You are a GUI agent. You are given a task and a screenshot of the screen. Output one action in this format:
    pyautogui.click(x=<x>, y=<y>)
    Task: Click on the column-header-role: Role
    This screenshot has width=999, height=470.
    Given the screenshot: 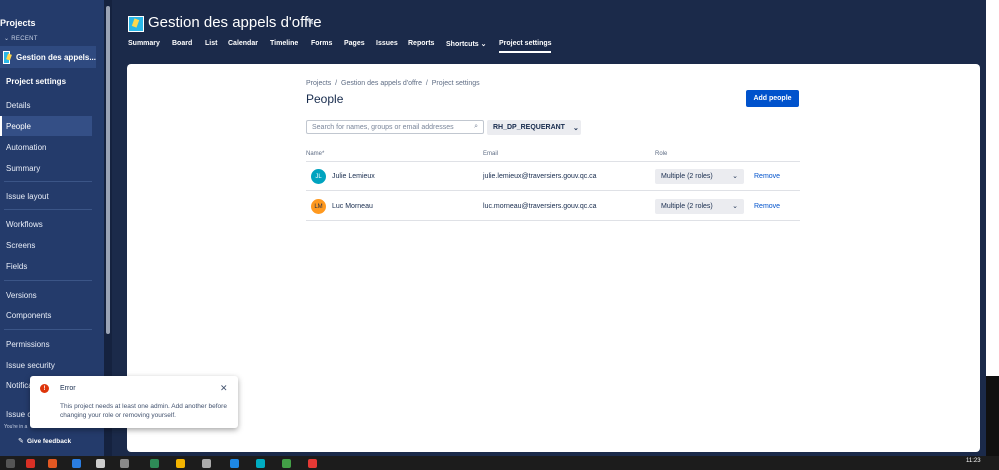 What is the action you would take?
    pyautogui.click(x=661, y=154)
    